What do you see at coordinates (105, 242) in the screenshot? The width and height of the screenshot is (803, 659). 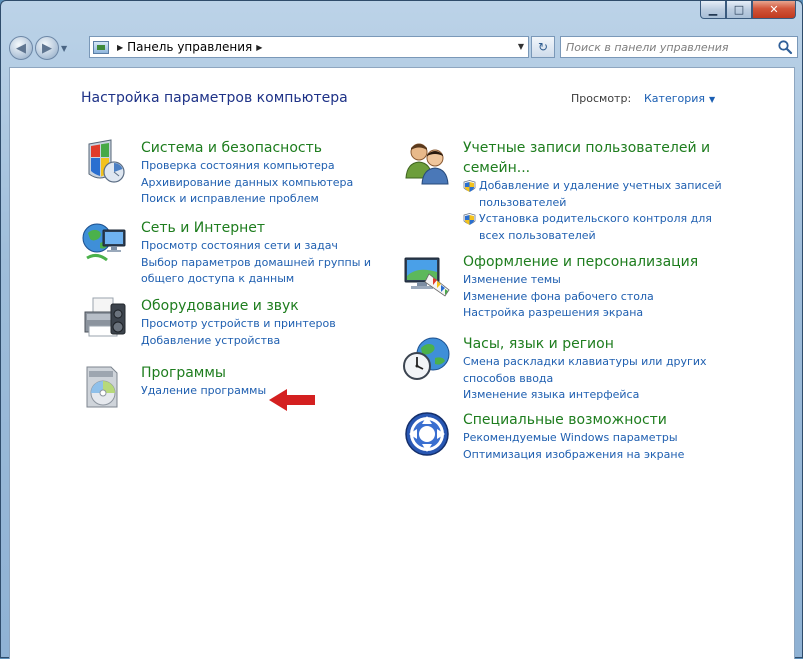 I see `network-globe-icon` at bounding box center [105, 242].